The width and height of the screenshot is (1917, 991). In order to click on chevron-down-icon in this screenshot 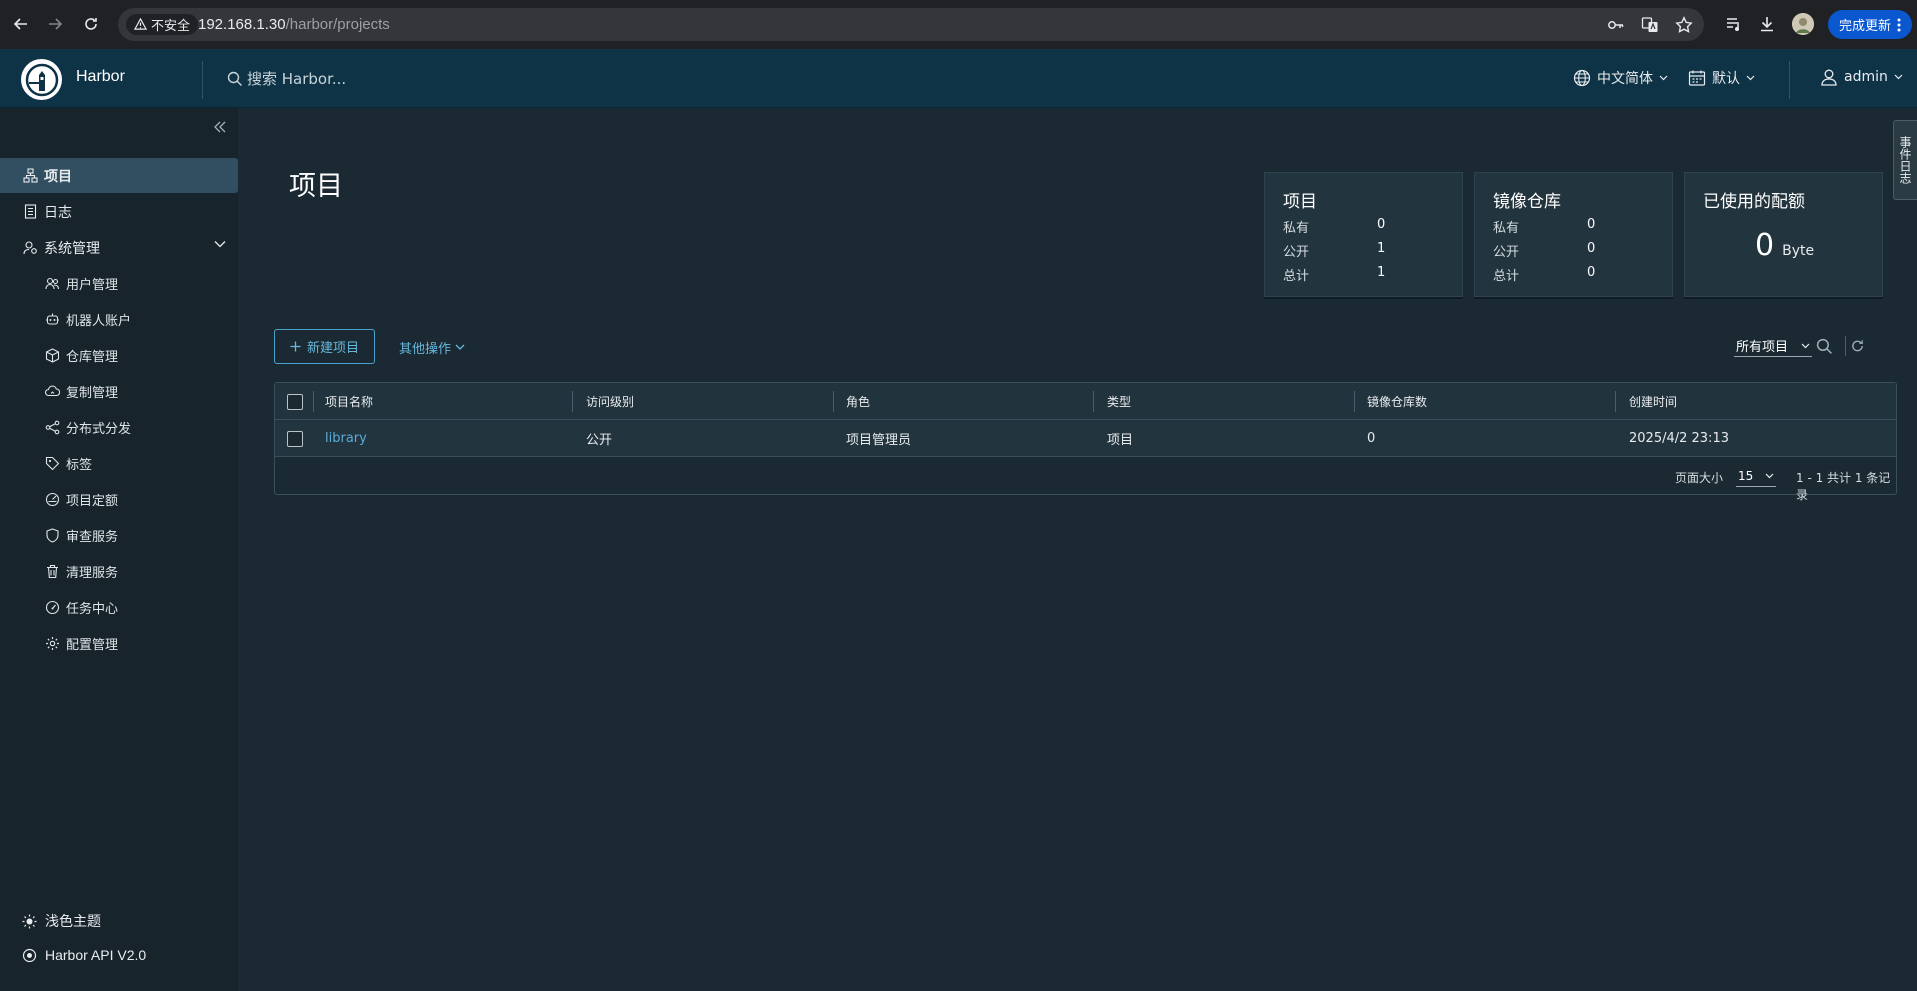, I will do `click(1898, 77)`.